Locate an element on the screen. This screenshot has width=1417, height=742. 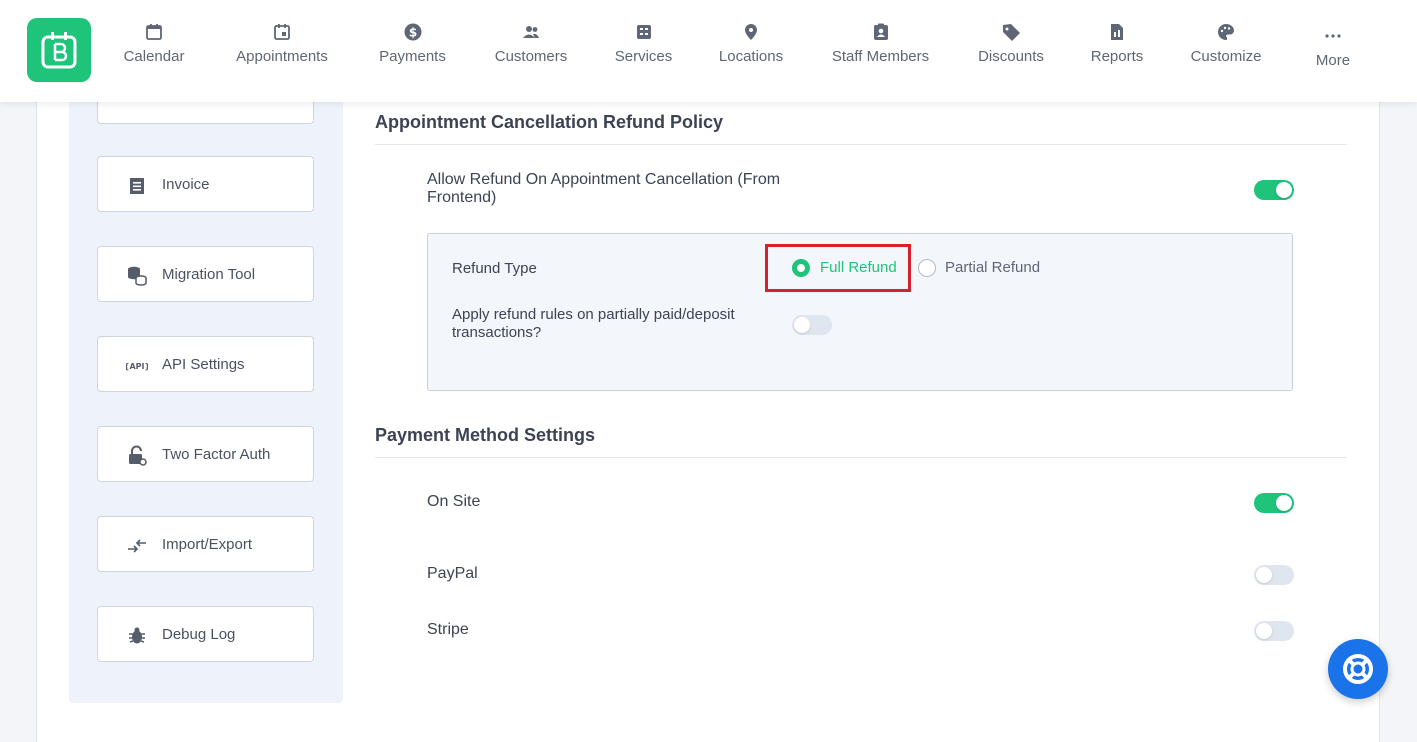
customers-icon is located at coordinates (531, 32).